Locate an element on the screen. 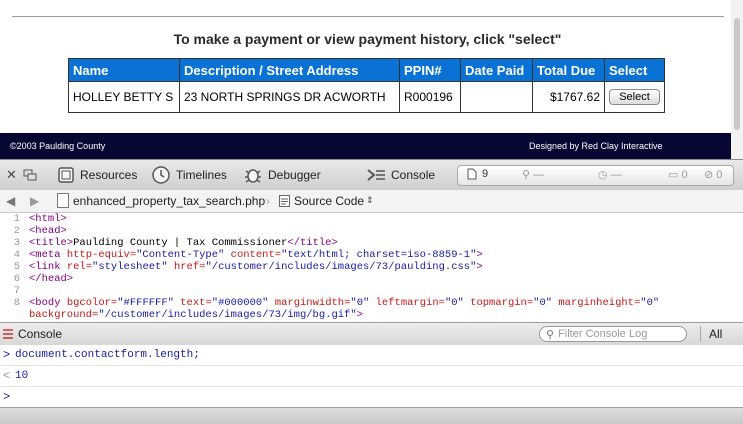 This screenshot has width=743, height=424. console-filter-input: ⚲ Filter Console Log is located at coordinates (613, 334).